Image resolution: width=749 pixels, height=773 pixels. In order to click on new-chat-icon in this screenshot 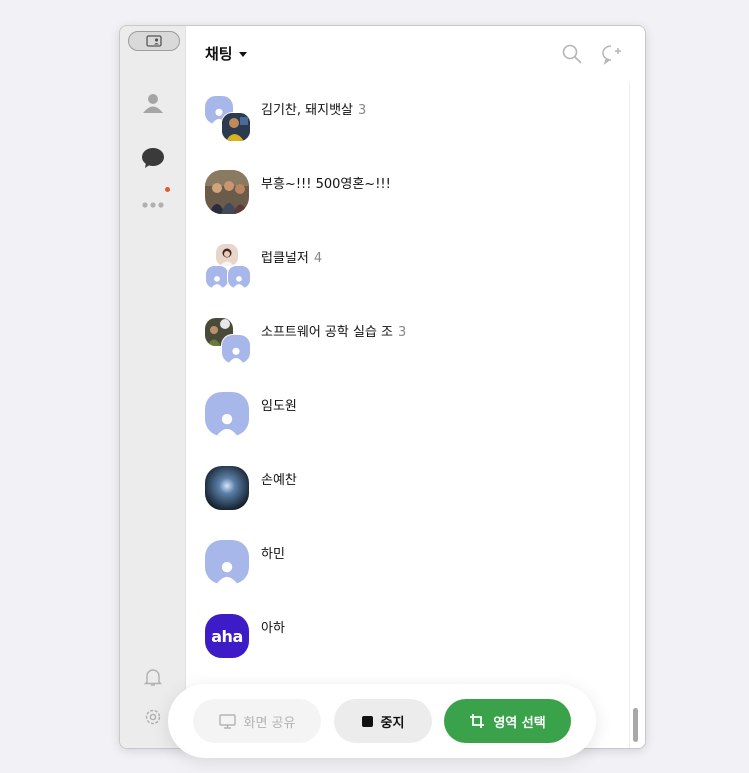, I will do `click(612, 54)`.